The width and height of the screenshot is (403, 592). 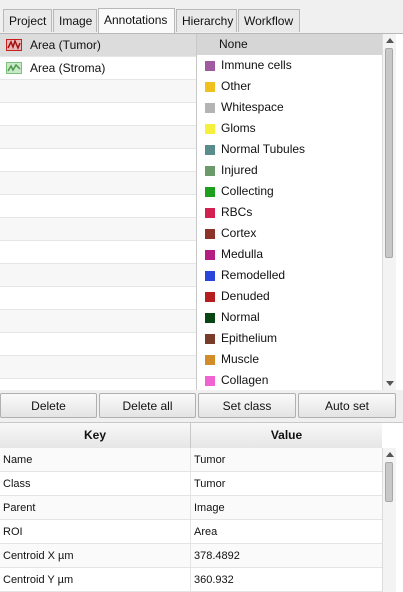 I want to click on class-item: RBCs, so click(x=289, y=212).